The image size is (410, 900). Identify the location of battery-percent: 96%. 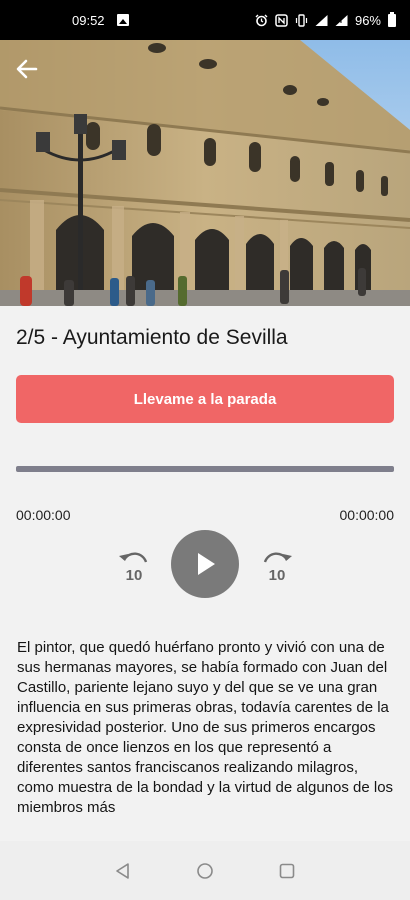
(367, 20).